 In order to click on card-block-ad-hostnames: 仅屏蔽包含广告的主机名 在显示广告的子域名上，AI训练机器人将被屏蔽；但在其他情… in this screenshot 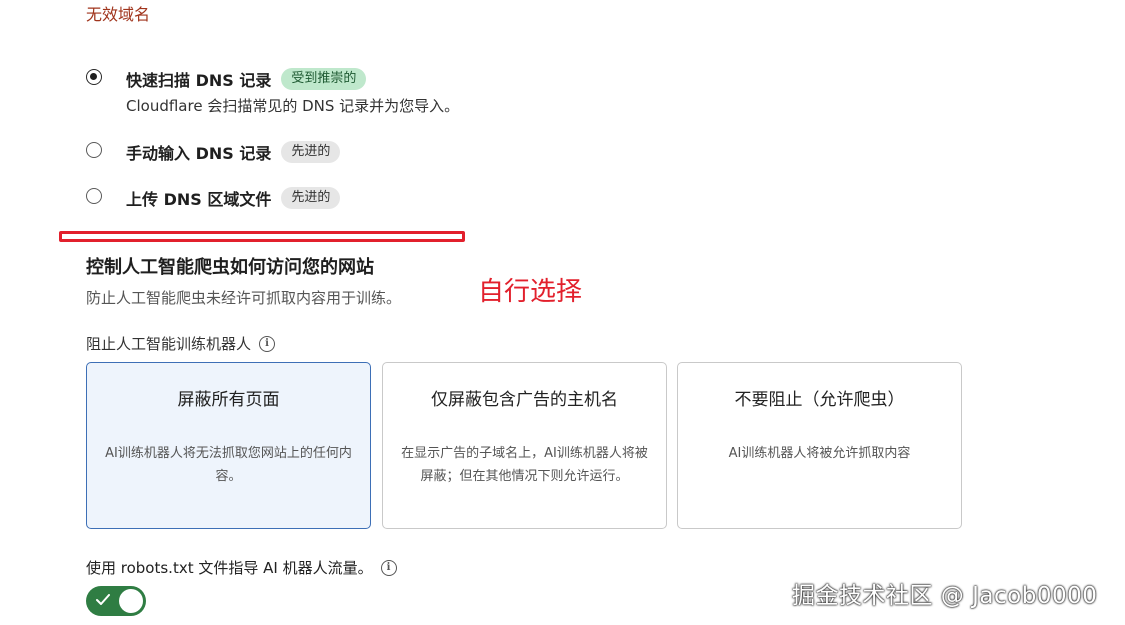, I will do `click(524, 445)`.